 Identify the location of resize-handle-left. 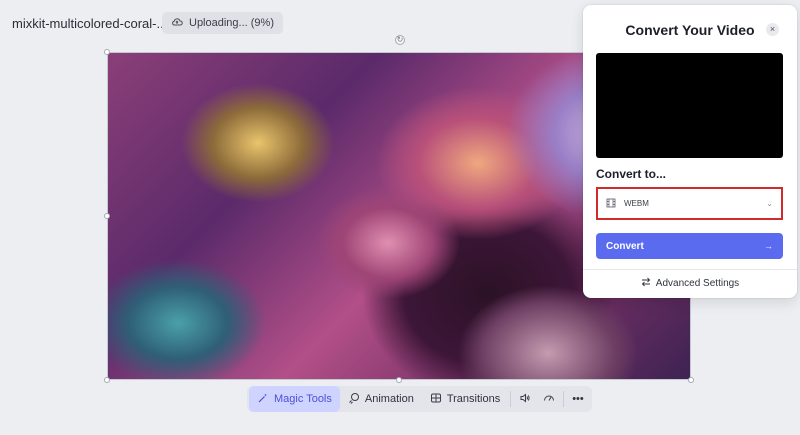
(107, 216).